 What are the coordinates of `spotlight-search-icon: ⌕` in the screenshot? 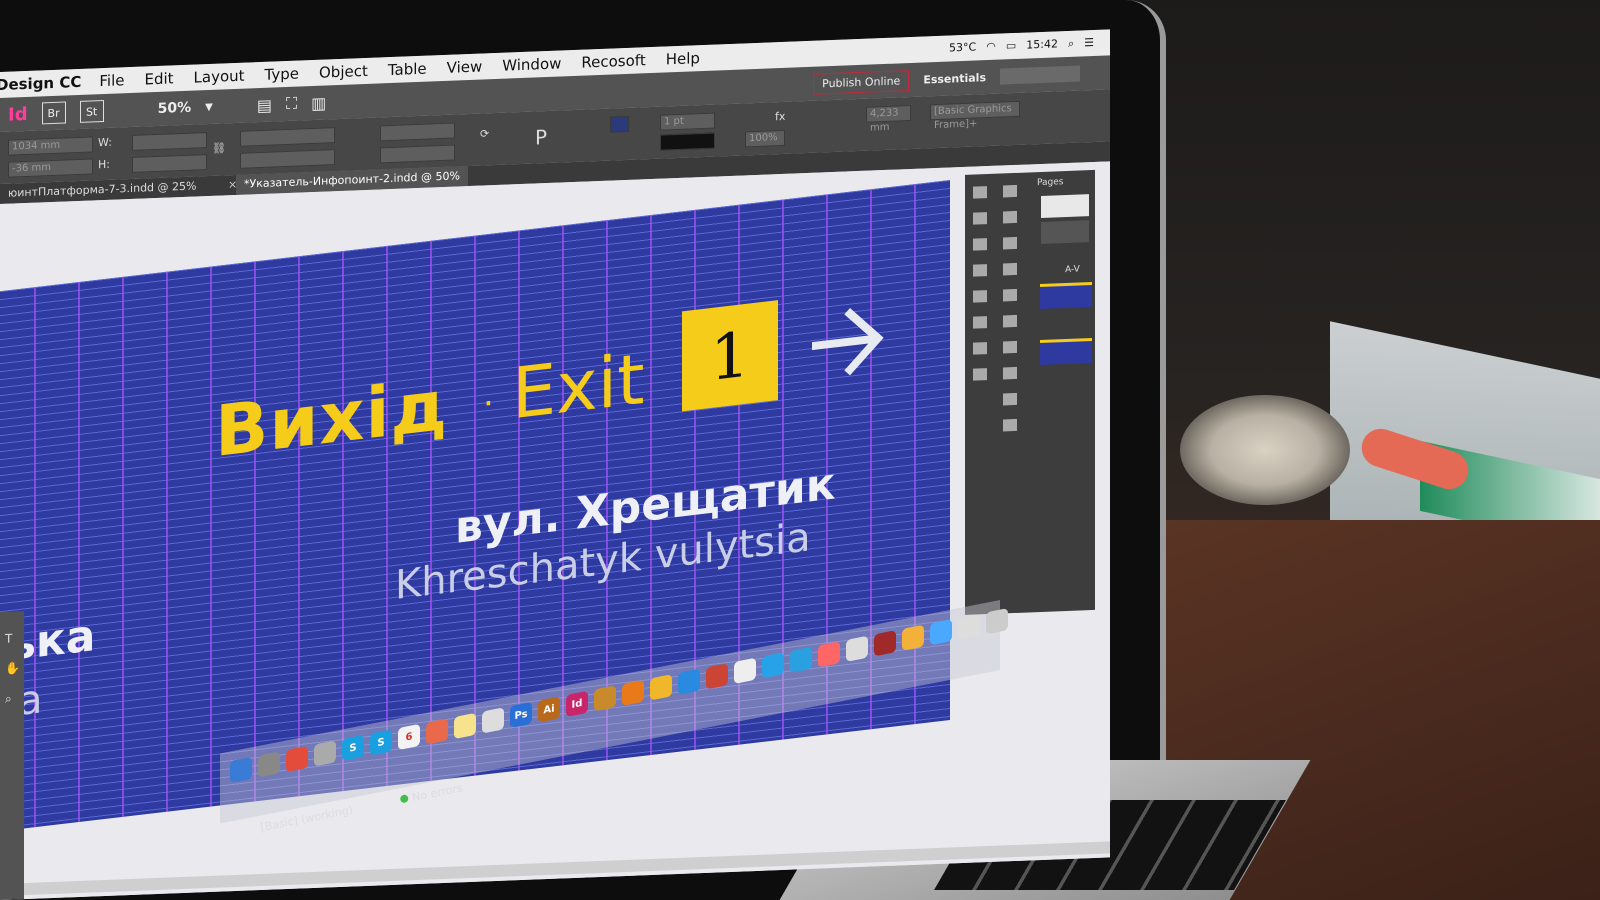 It's located at (1071, 44).